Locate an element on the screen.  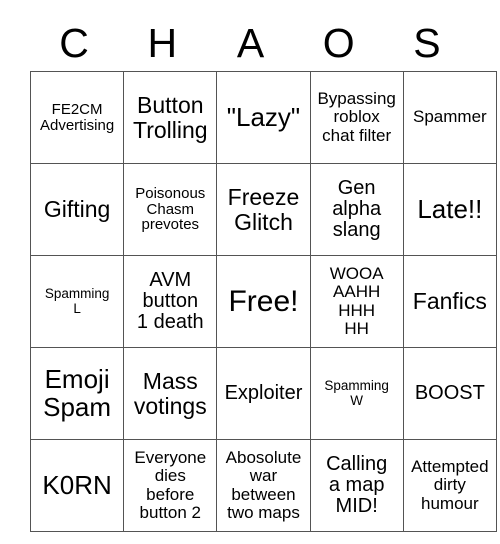
bingo-cell-label: Mass votings is located at coordinates (170, 393).